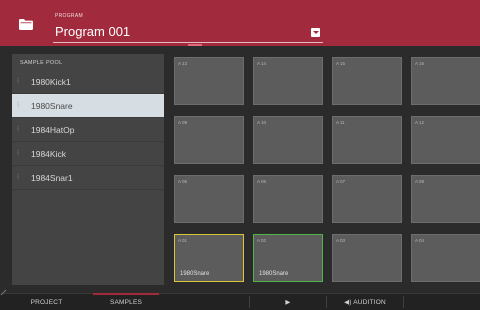  I want to click on folder-icon, so click(26, 24).